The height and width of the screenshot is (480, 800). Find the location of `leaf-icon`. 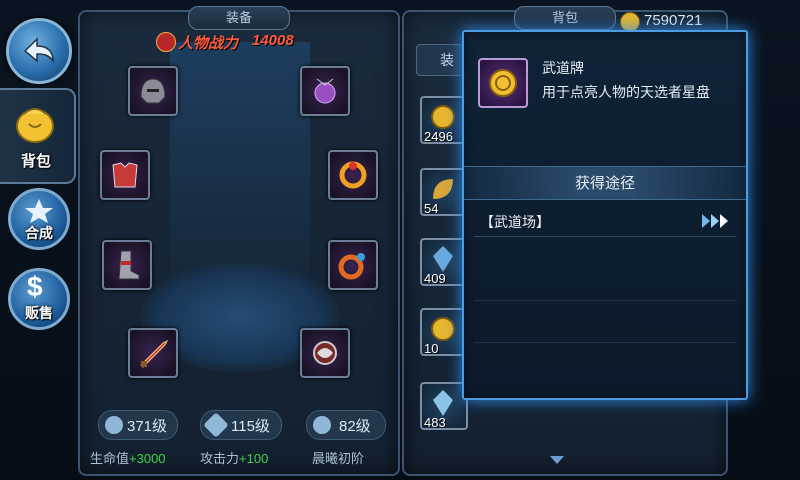

leaf-icon is located at coordinates (443, 189).